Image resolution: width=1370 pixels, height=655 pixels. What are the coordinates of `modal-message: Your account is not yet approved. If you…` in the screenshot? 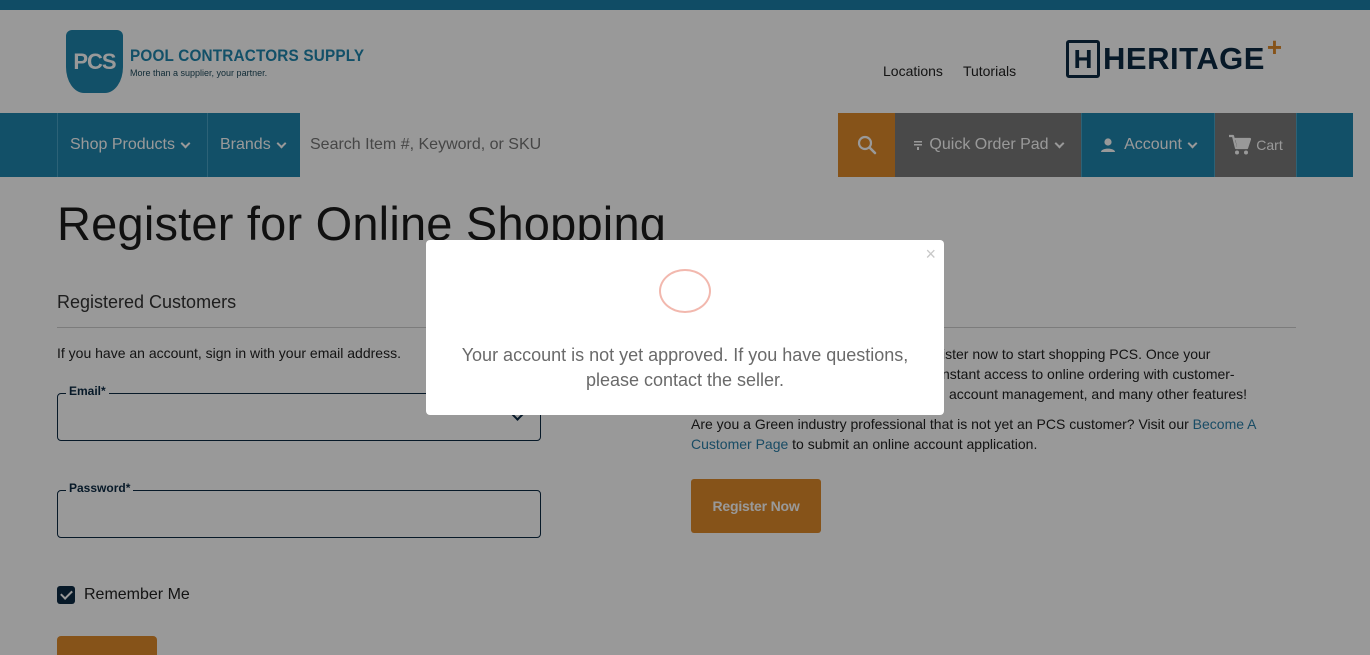 It's located at (685, 367).